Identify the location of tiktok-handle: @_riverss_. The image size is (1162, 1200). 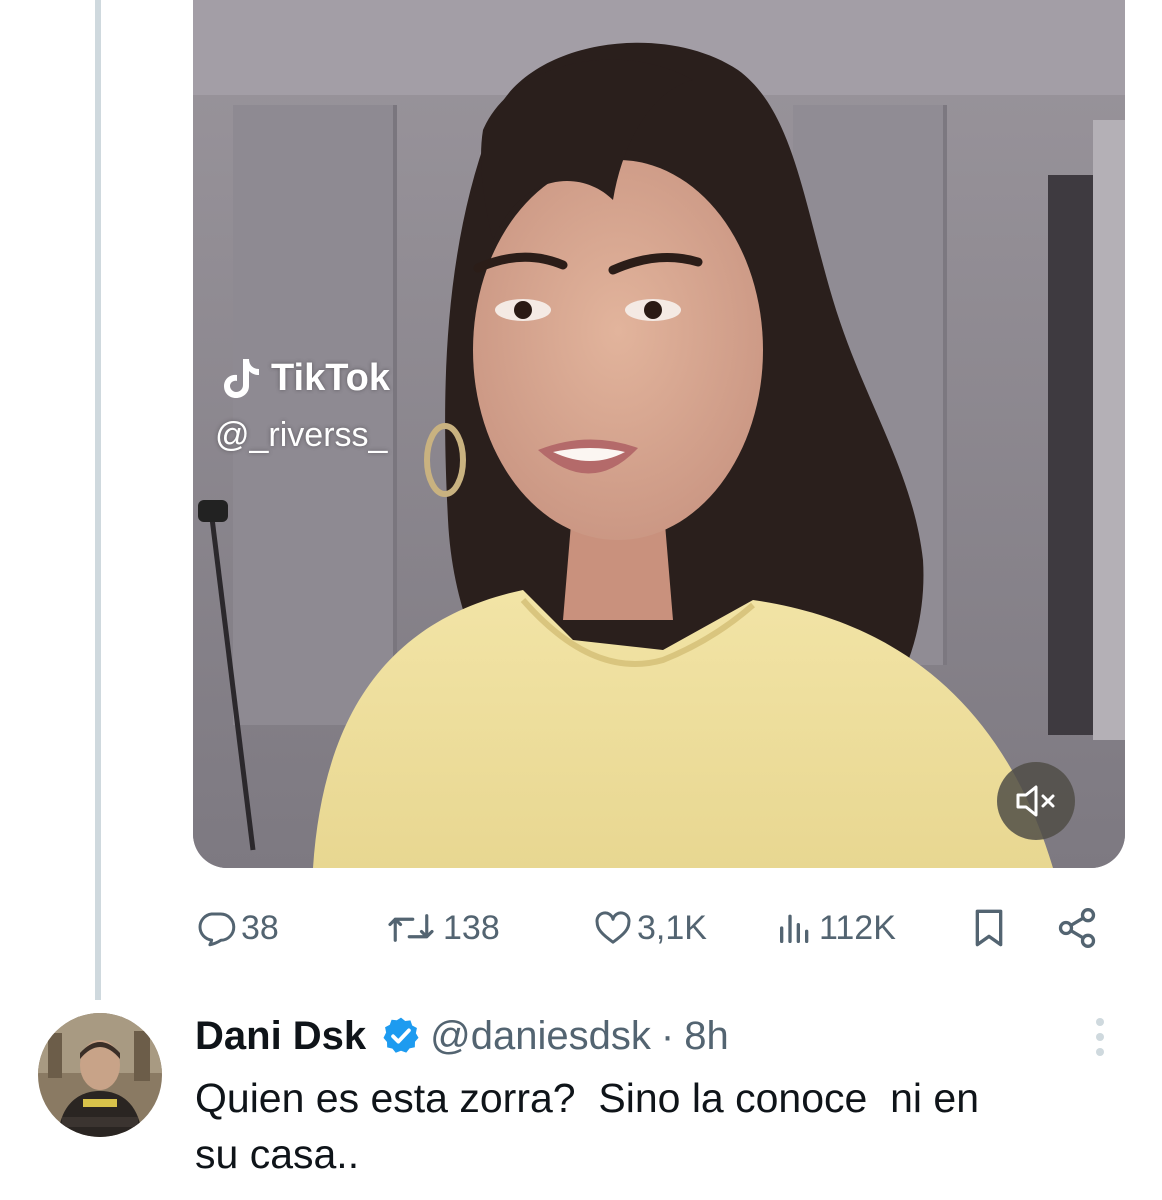
(301, 435).